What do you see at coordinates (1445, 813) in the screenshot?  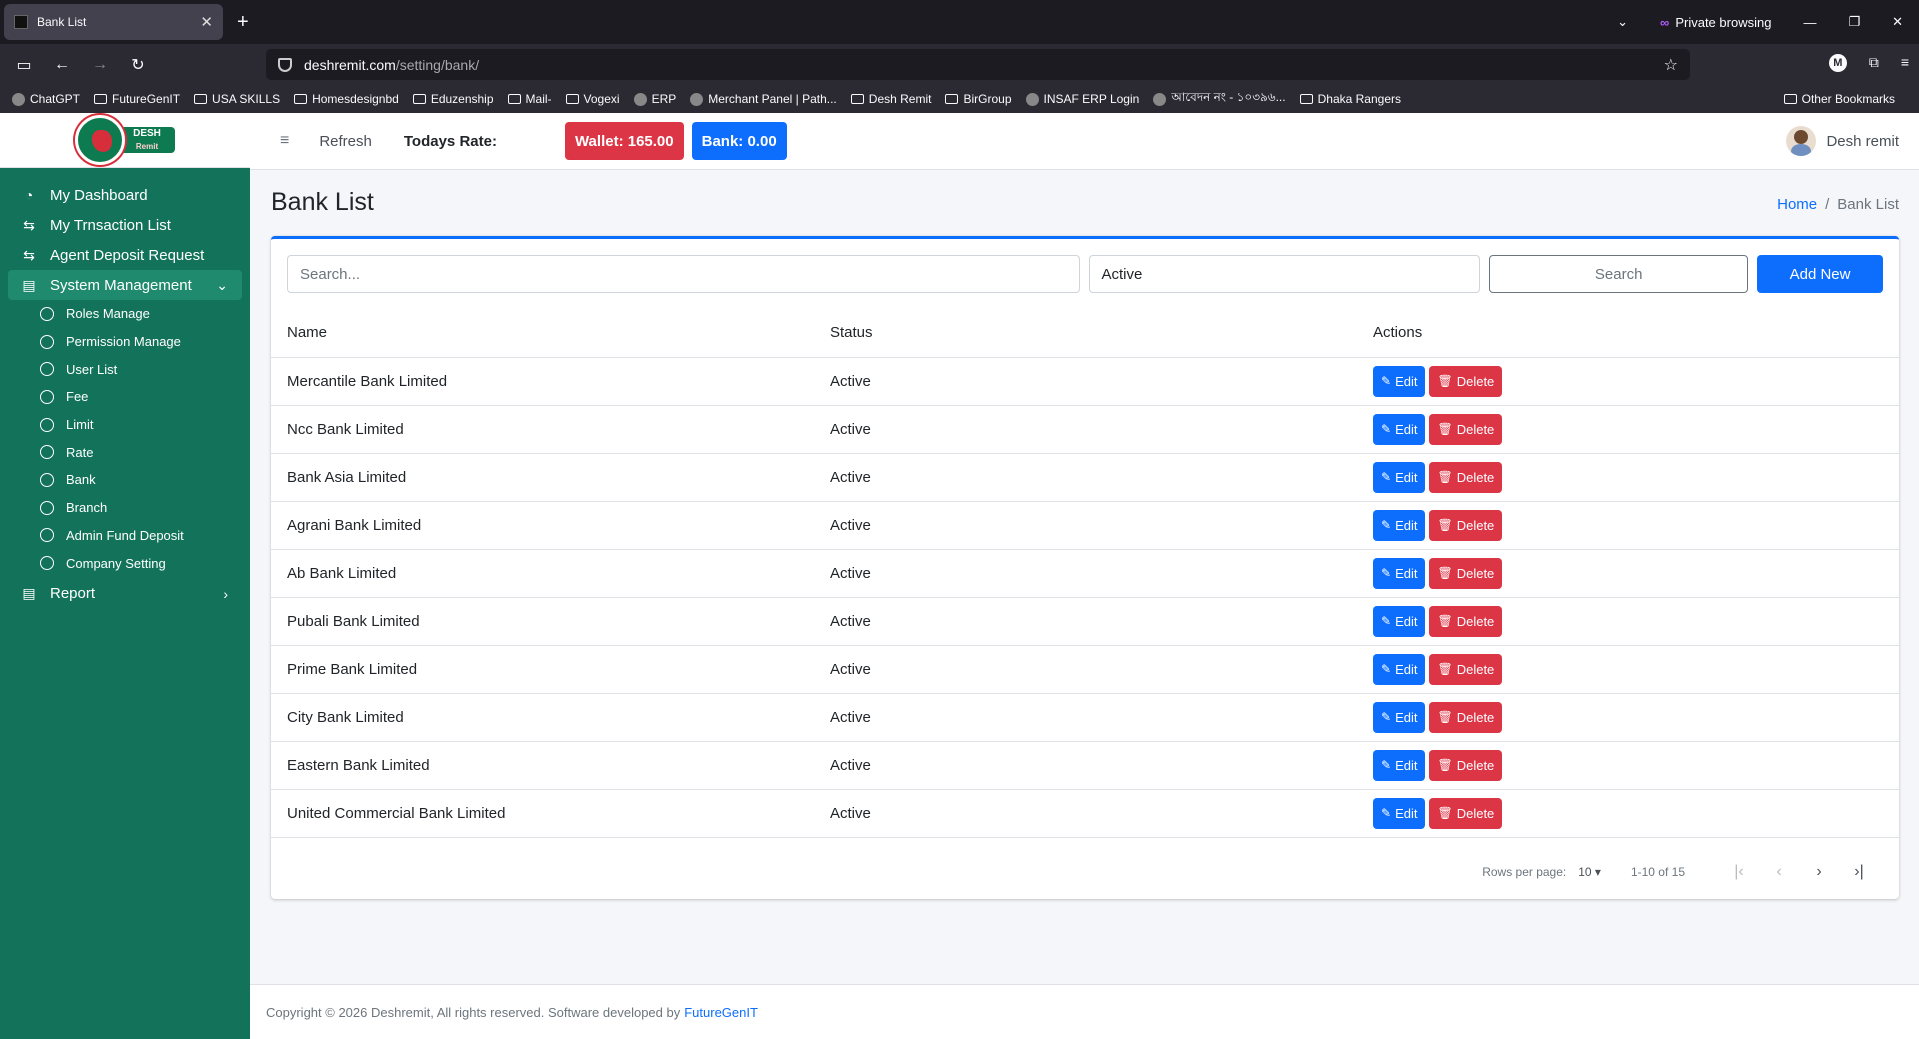 I see `trash-icon: 🗑` at bounding box center [1445, 813].